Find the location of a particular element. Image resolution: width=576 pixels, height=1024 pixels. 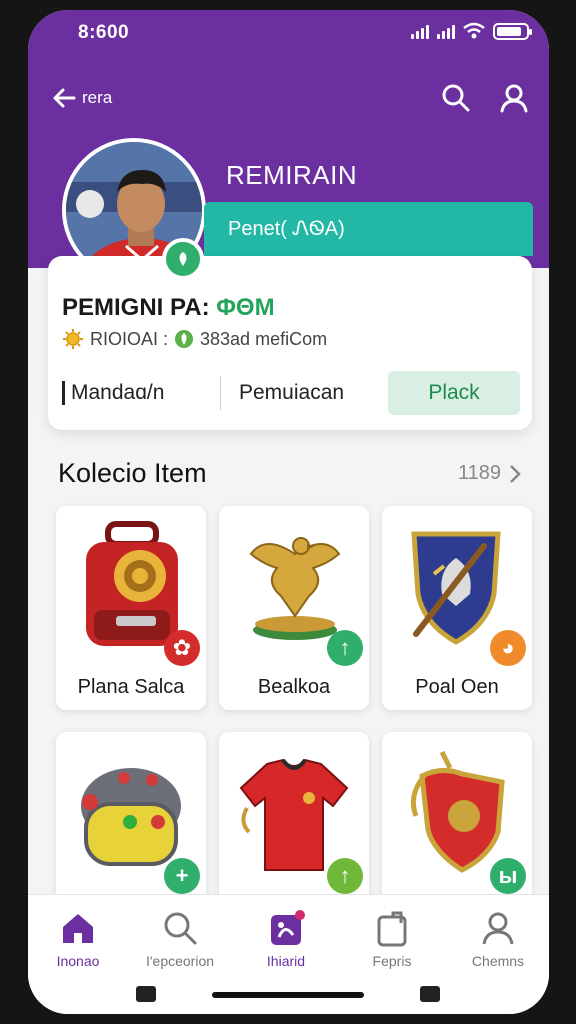

nav-item-explore: I'epceorion is located at coordinates (180, 939).